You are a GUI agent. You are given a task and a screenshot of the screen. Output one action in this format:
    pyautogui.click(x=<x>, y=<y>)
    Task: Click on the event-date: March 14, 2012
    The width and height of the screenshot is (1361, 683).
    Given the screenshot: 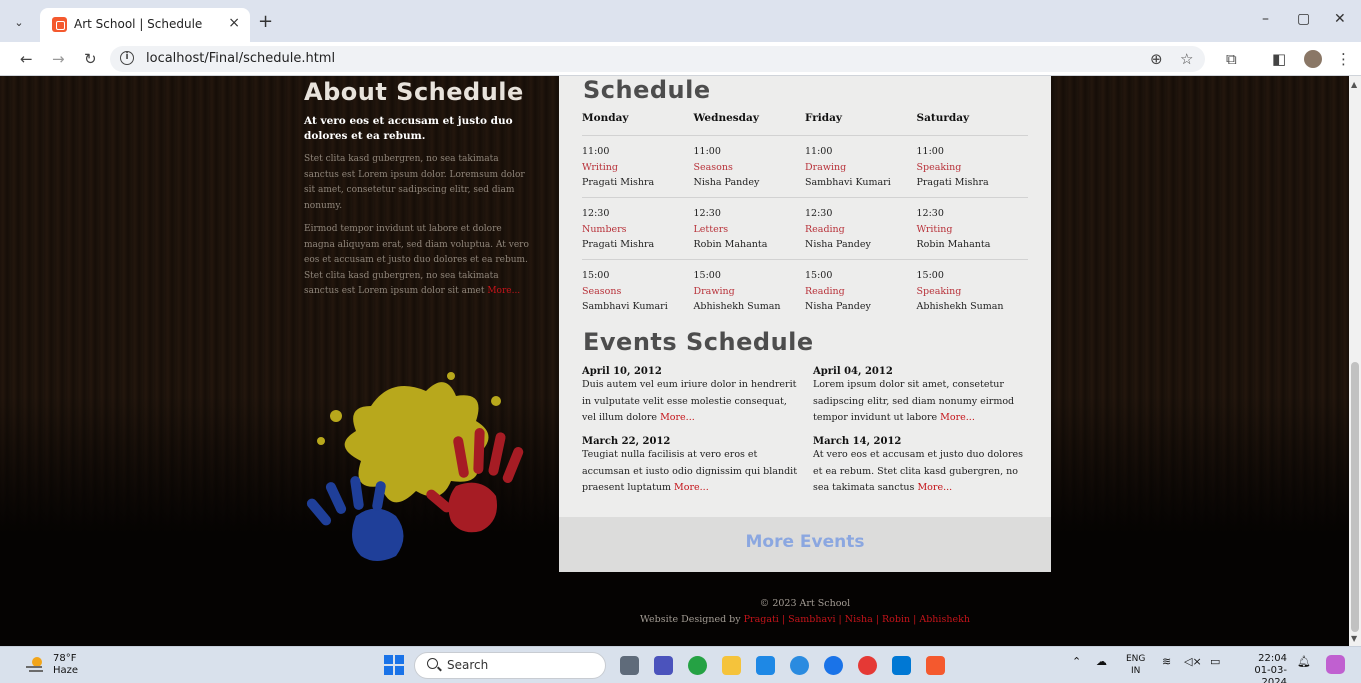 What is the action you would take?
    pyautogui.click(x=857, y=441)
    